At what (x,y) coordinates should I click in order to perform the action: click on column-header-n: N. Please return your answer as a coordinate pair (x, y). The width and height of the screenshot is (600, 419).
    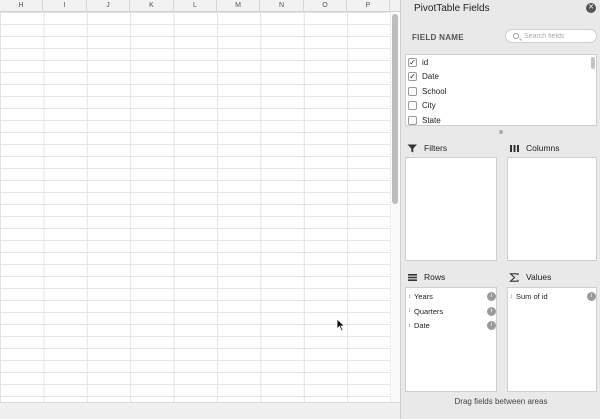
    Looking at the image, I should click on (282, 6).